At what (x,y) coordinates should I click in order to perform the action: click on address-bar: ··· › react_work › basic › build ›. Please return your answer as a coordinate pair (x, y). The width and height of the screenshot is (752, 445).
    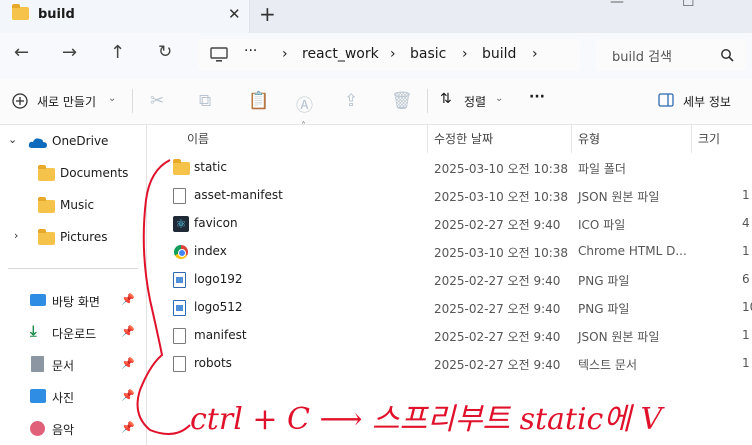
    Looking at the image, I should click on (389, 55).